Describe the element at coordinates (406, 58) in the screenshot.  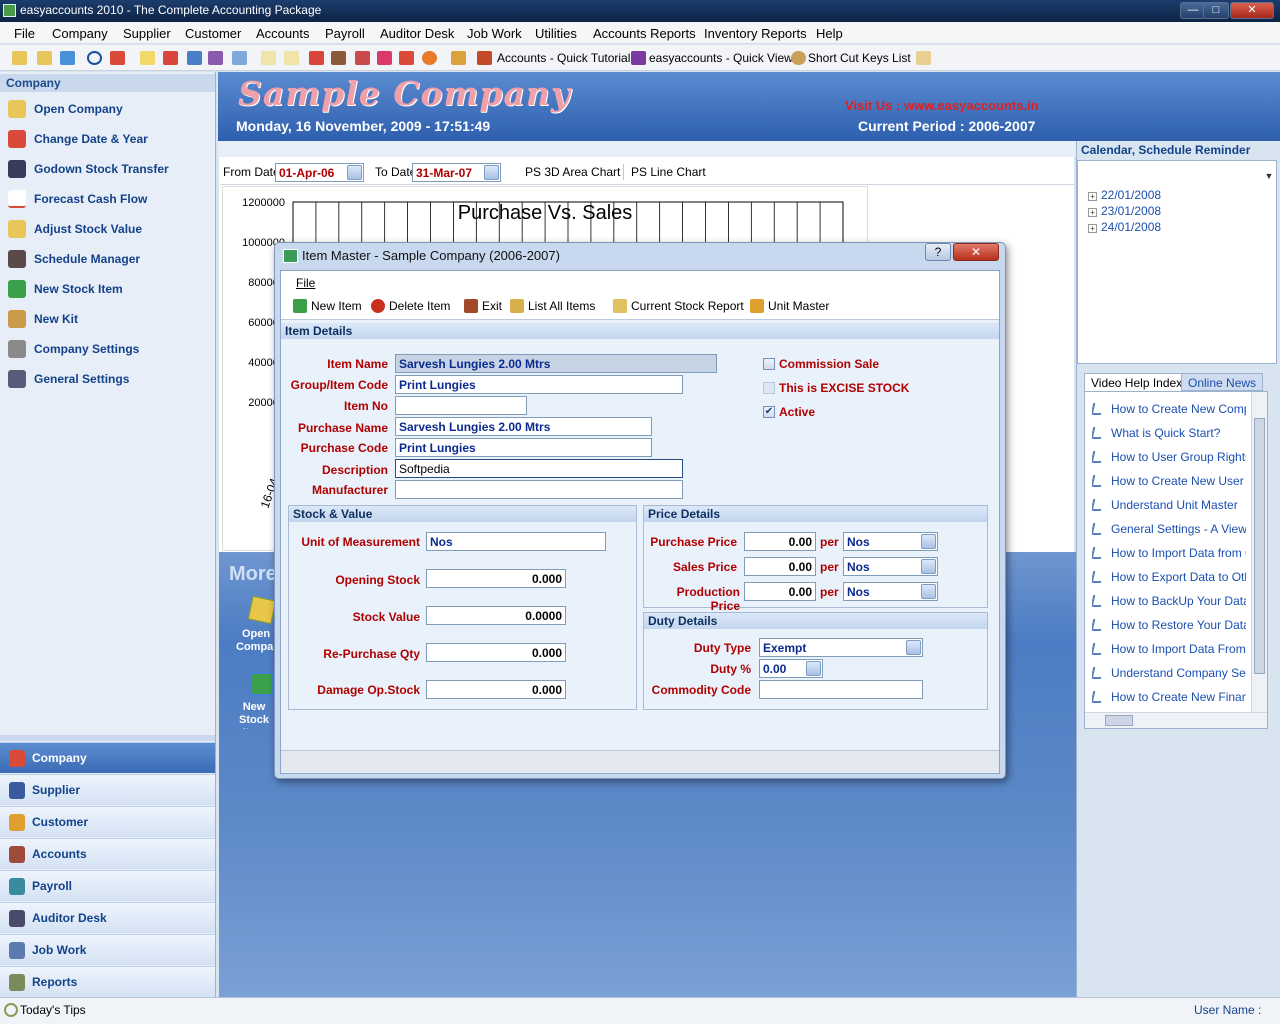
I see `chart-line-icon` at that location.